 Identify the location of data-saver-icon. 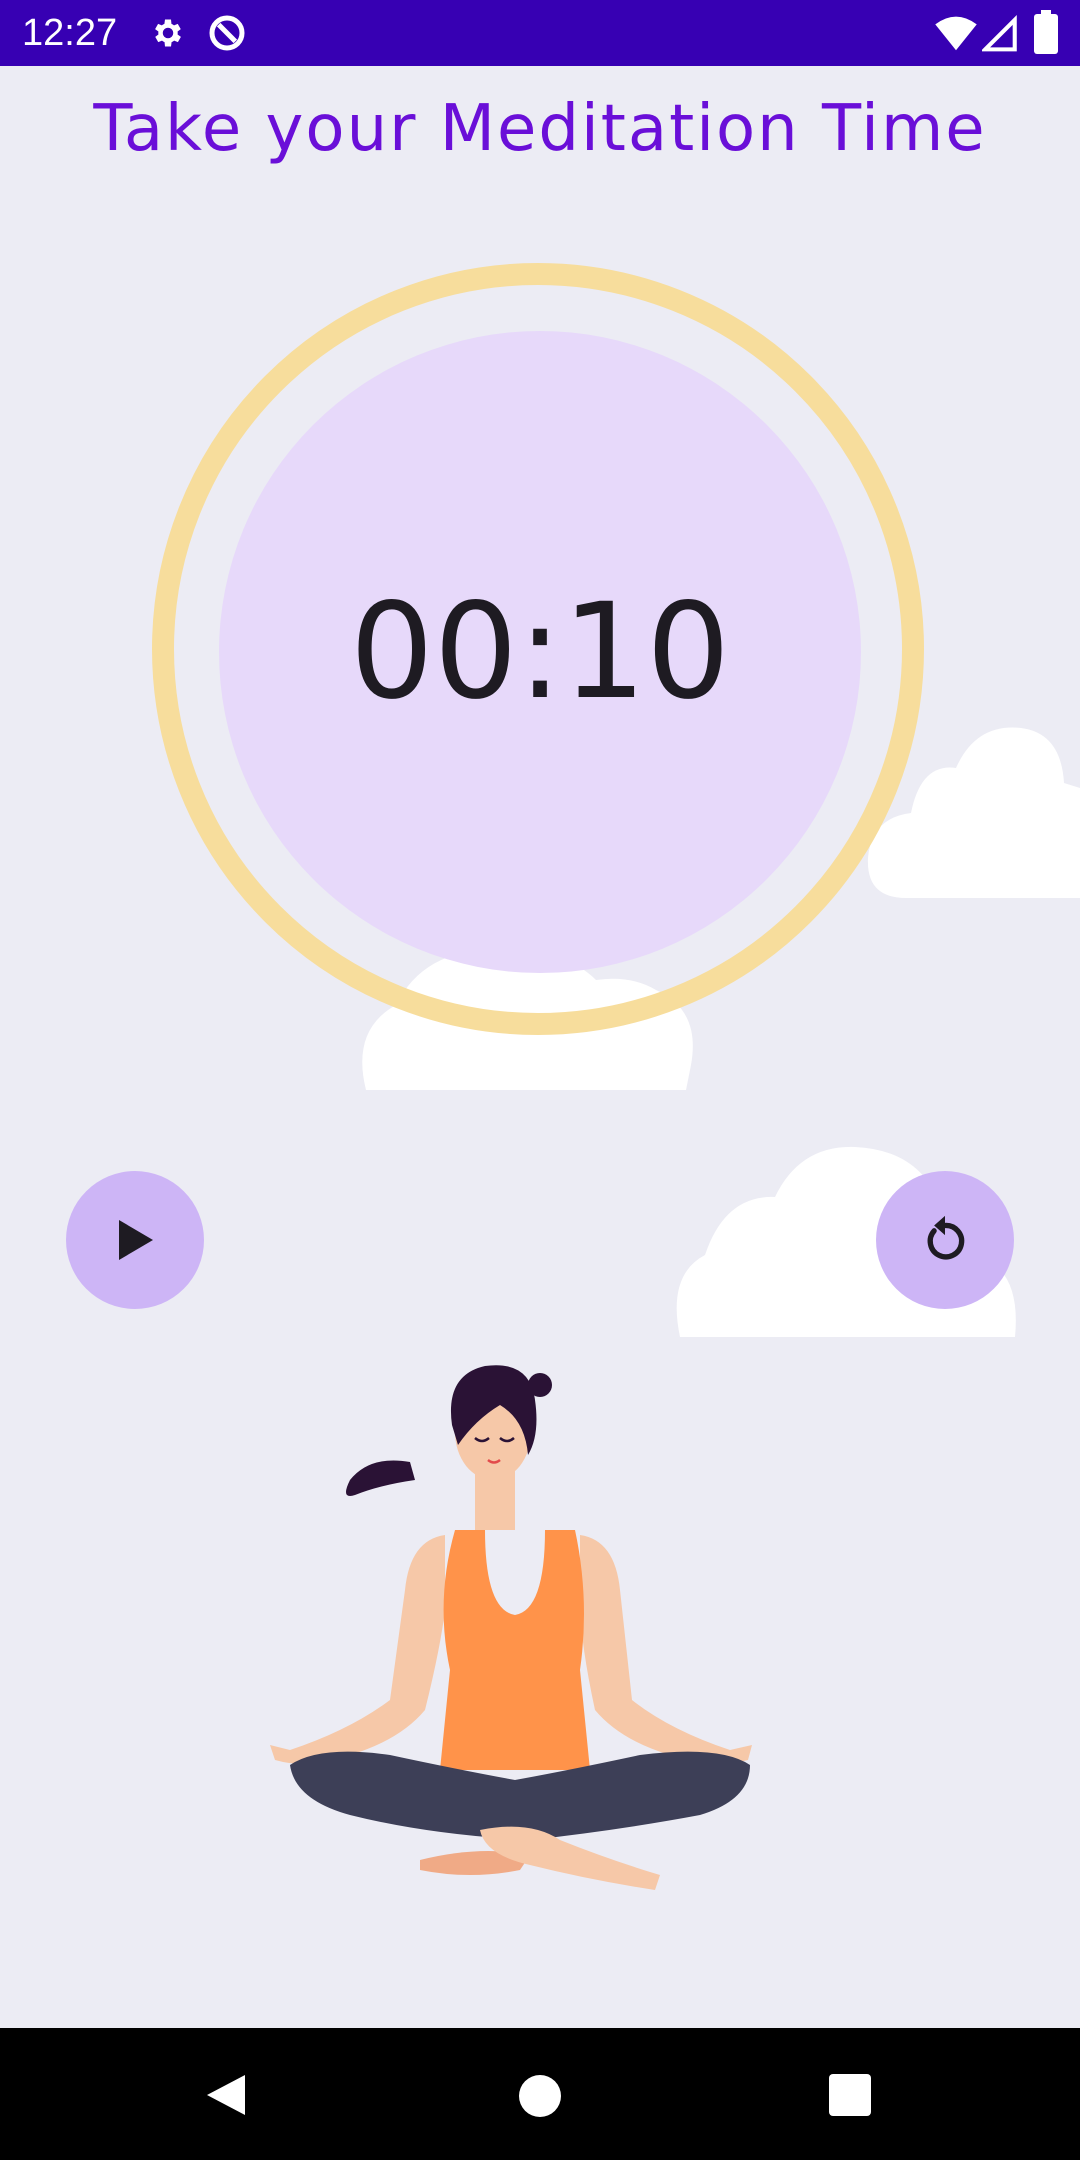
(227, 33).